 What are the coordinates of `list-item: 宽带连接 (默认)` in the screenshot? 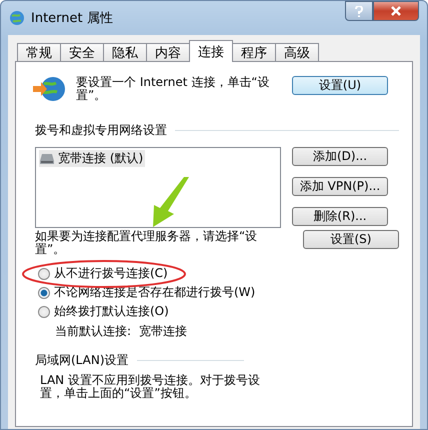 It's located at (92, 158).